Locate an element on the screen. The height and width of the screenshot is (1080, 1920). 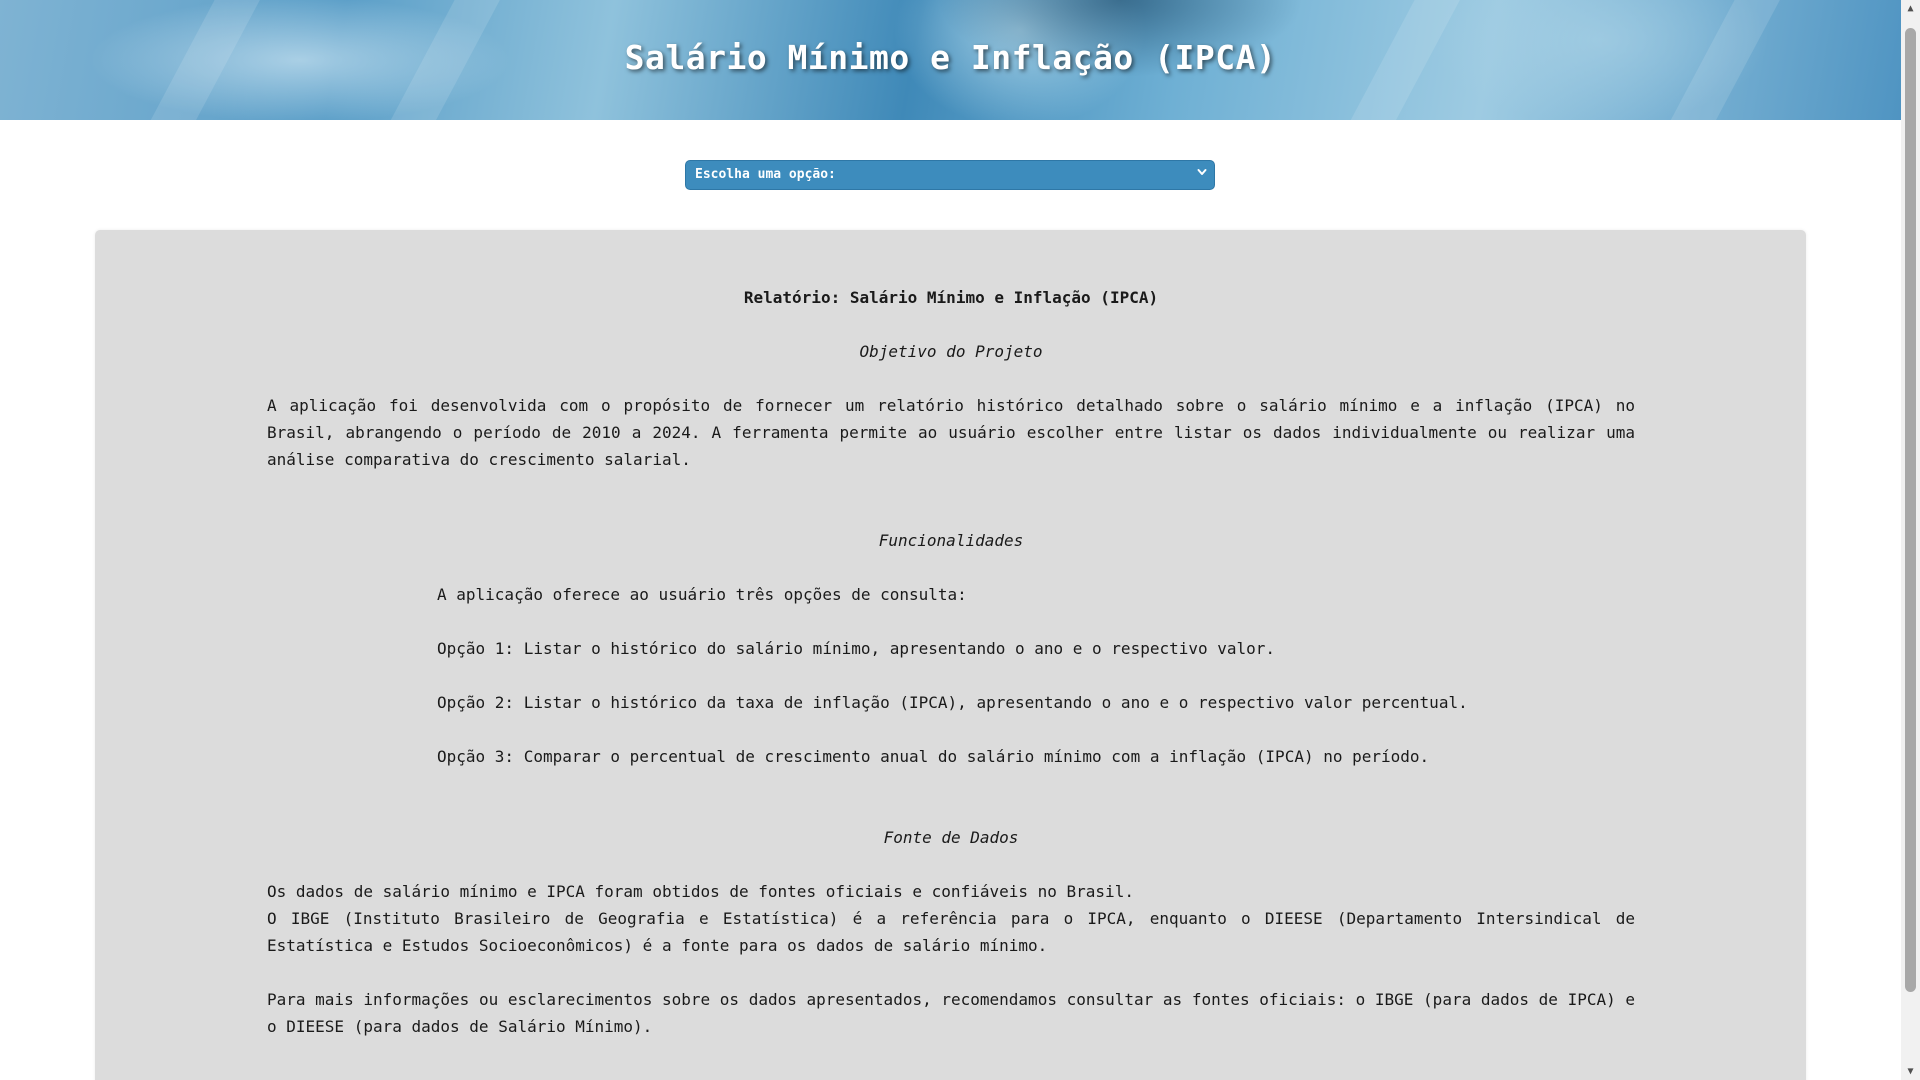
page-title: Salário Mínimo e Inflação (IPCA) is located at coordinates (950, 57).